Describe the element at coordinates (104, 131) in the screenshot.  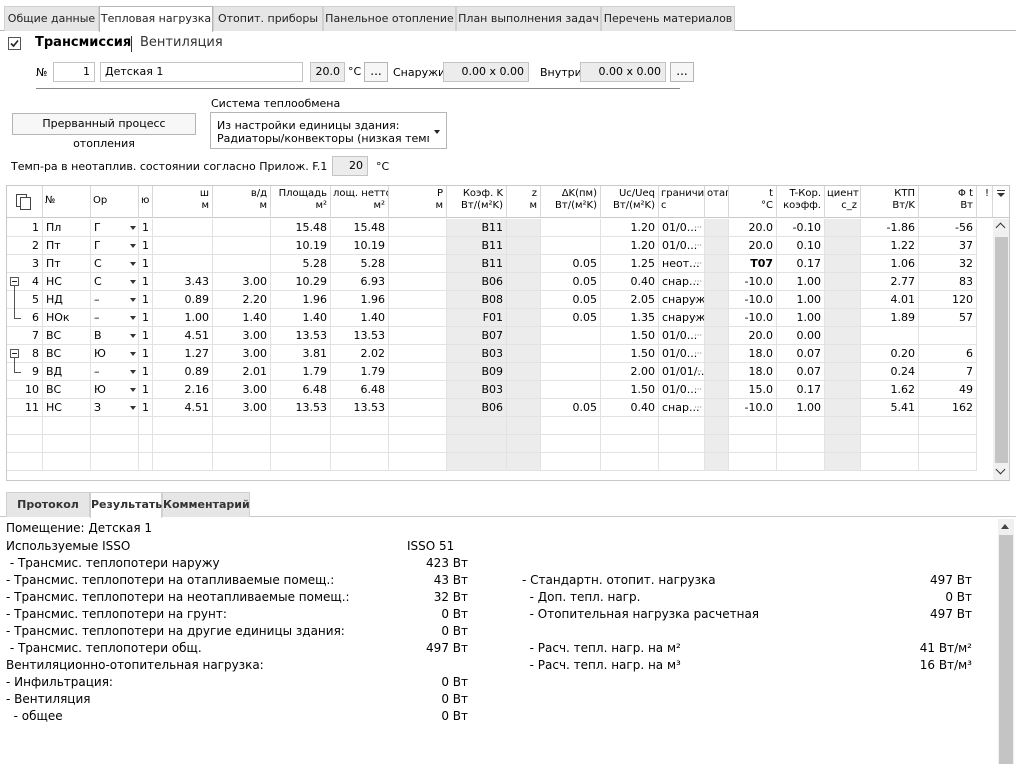
I see `interrupted-heating-button: Прерванный процесс отопления` at that location.